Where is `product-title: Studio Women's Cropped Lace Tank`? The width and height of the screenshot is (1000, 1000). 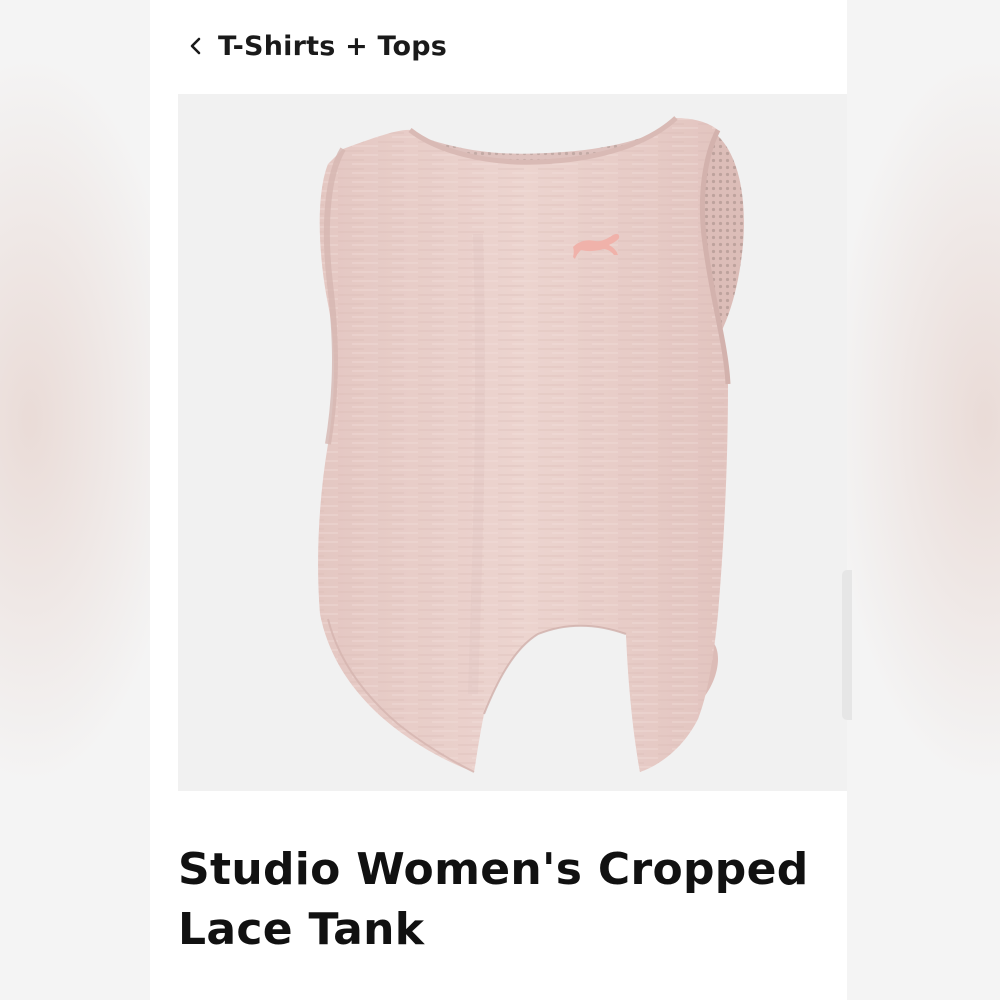 product-title: Studio Women's Cropped Lace Tank is located at coordinates (493, 899).